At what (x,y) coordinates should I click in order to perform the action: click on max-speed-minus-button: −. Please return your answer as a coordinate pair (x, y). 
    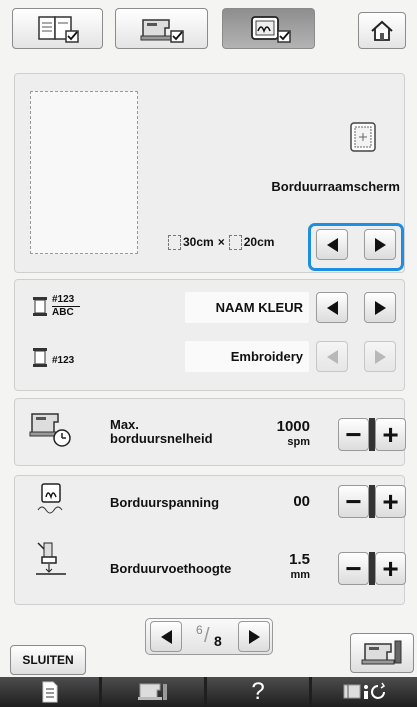
    Looking at the image, I should click on (353, 434).